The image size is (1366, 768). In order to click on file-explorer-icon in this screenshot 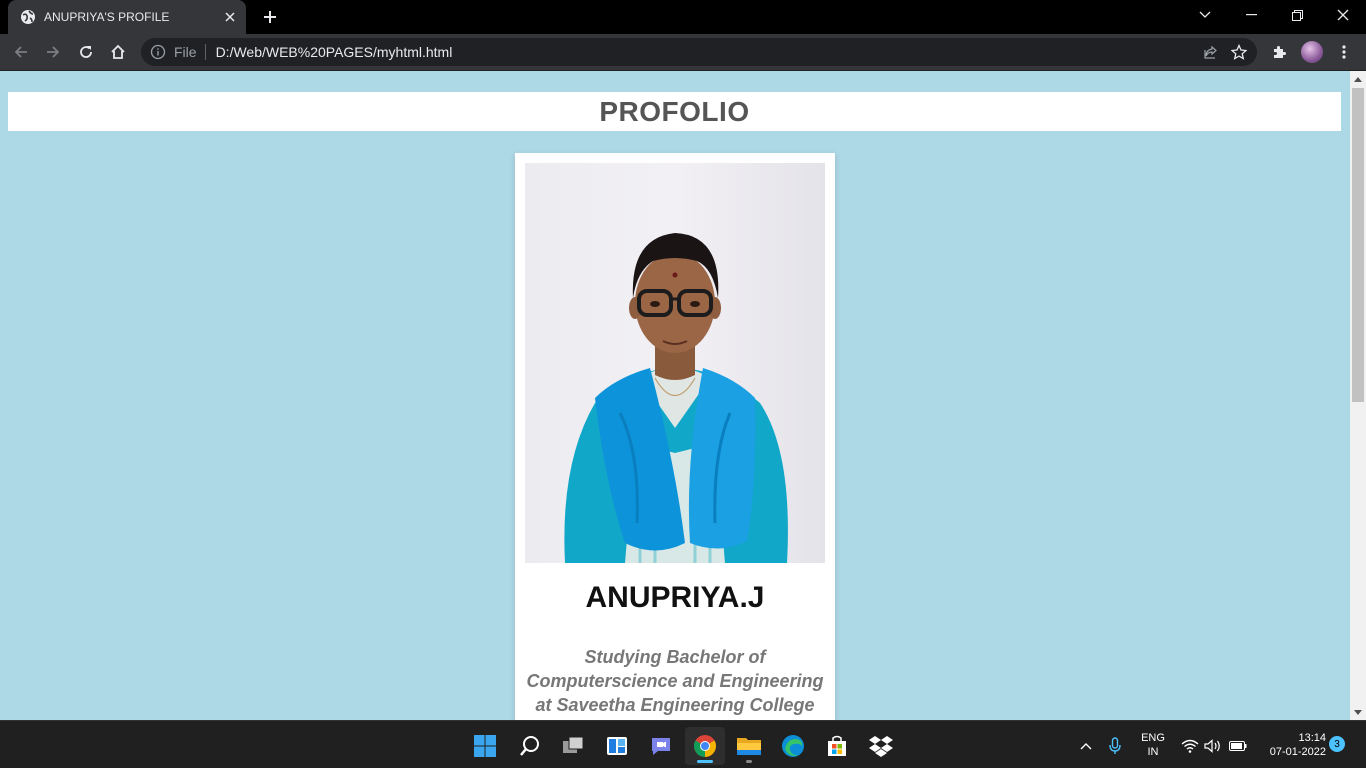, I will do `click(749, 746)`.